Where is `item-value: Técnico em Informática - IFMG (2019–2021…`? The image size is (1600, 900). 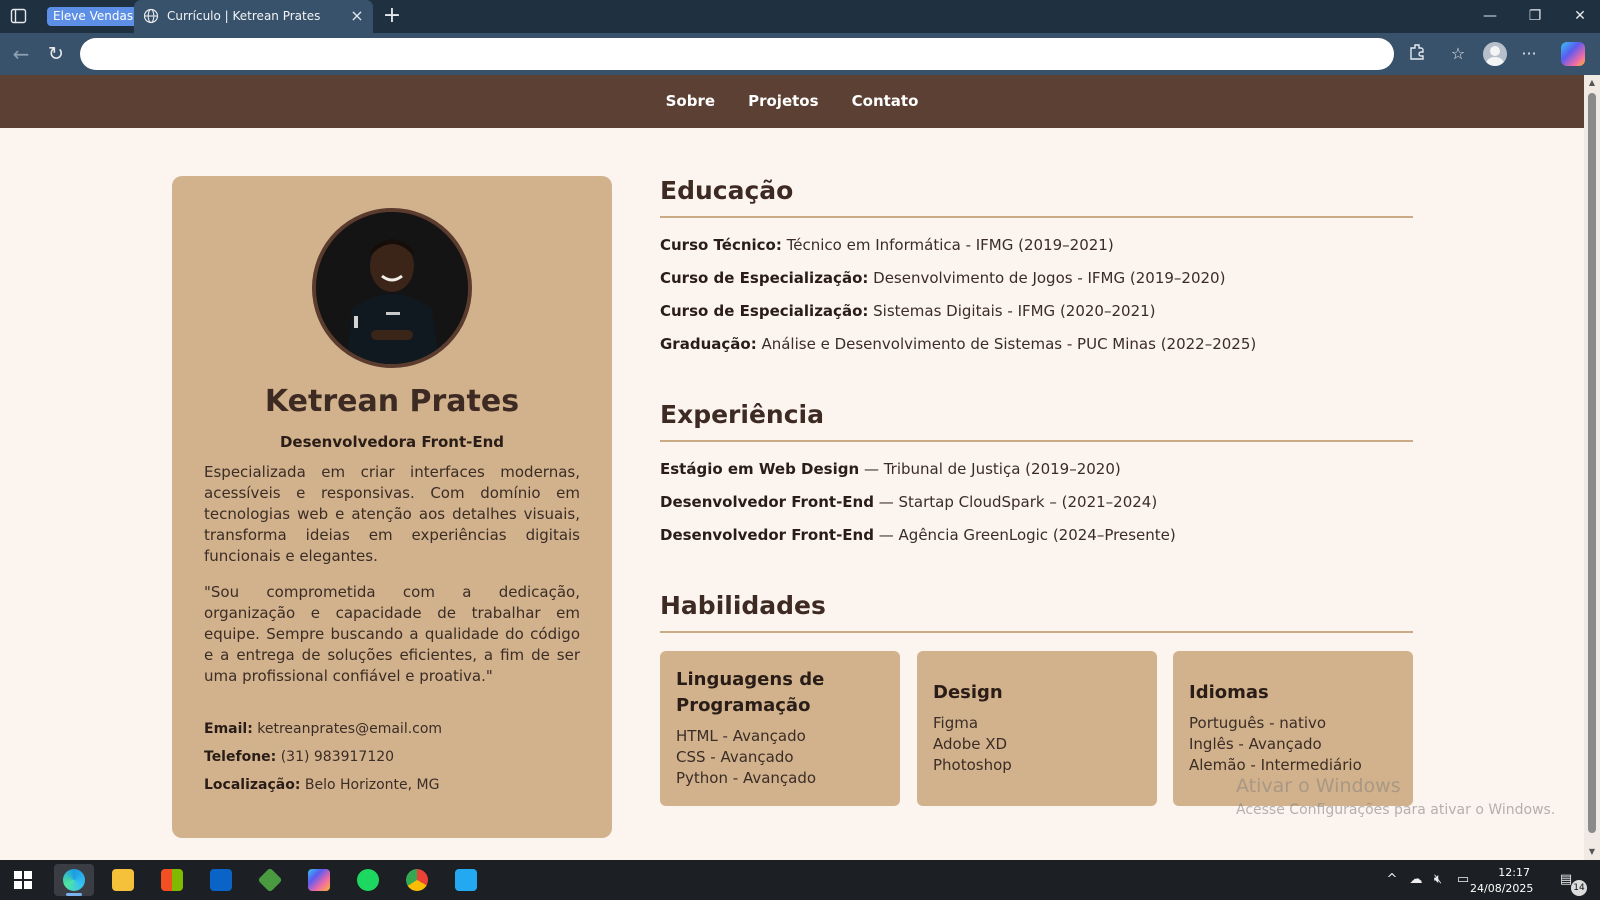 item-value: Técnico em Informática - IFMG (2019–2021… is located at coordinates (950, 245).